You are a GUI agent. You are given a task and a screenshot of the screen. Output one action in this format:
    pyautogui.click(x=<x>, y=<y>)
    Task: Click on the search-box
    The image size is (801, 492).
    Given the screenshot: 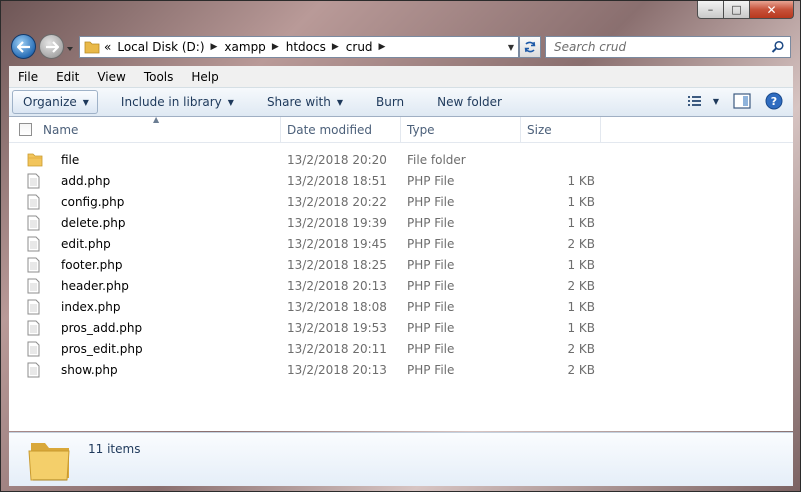 What is the action you would take?
    pyautogui.click(x=668, y=47)
    